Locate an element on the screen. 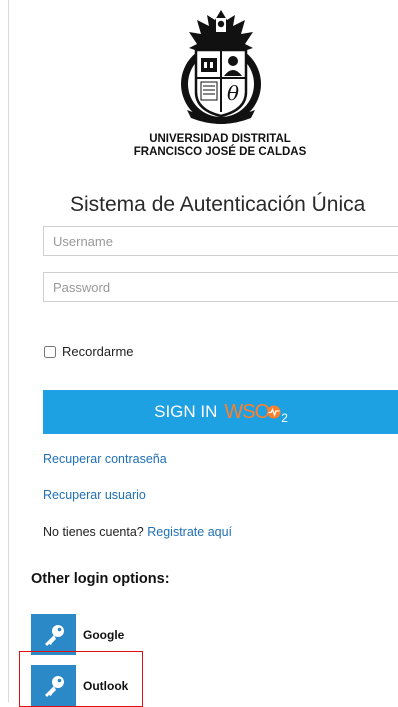 Image resolution: width=398 pixels, height=707 pixels. remember-me: Recordarme is located at coordinates (89, 351).